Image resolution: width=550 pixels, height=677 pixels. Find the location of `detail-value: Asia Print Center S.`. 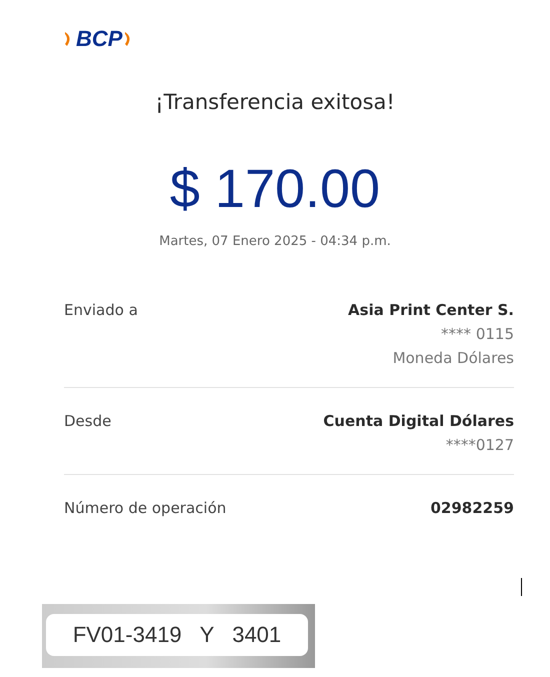

detail-value: Asia Print Center S. is located at coordinates (431, 310).